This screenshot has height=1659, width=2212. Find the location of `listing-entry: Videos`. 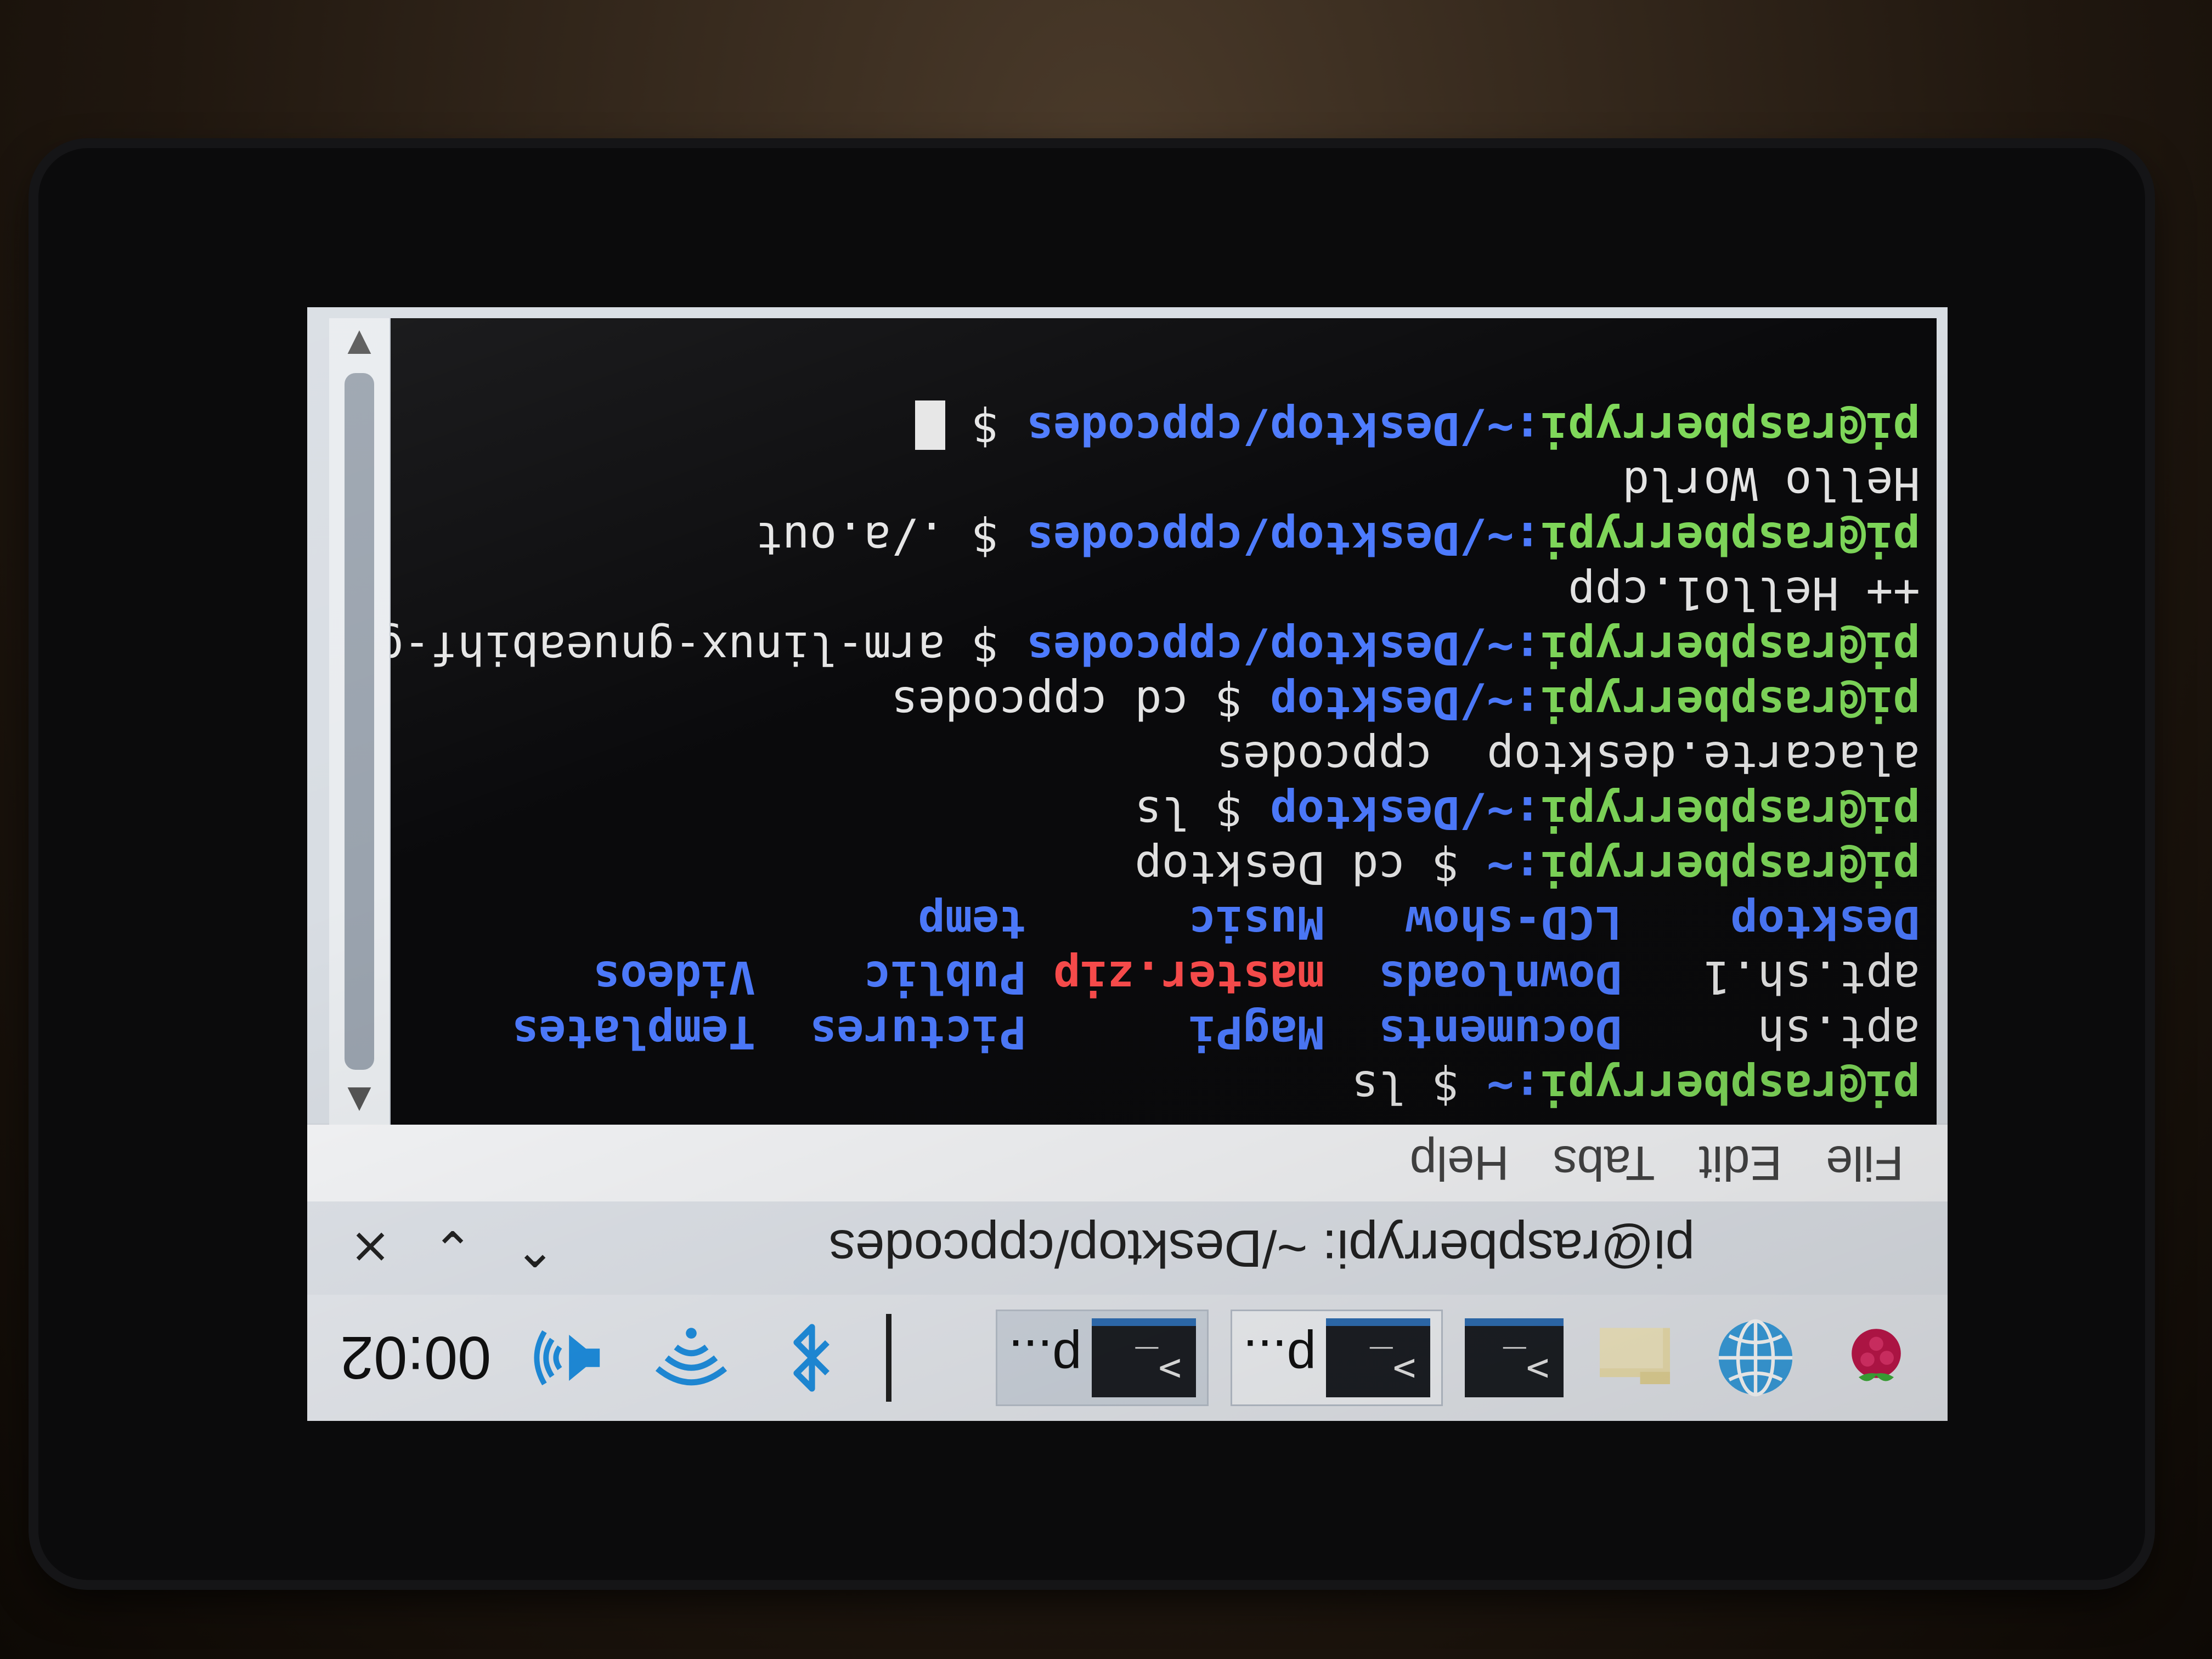

listing-entry: Videos is located at coordinates (674, 977).